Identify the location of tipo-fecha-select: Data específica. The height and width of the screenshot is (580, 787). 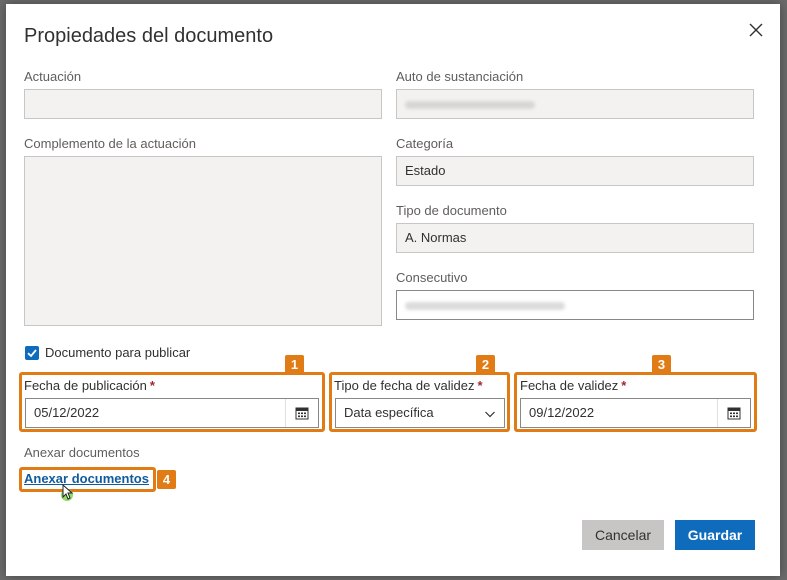
(420, 413).